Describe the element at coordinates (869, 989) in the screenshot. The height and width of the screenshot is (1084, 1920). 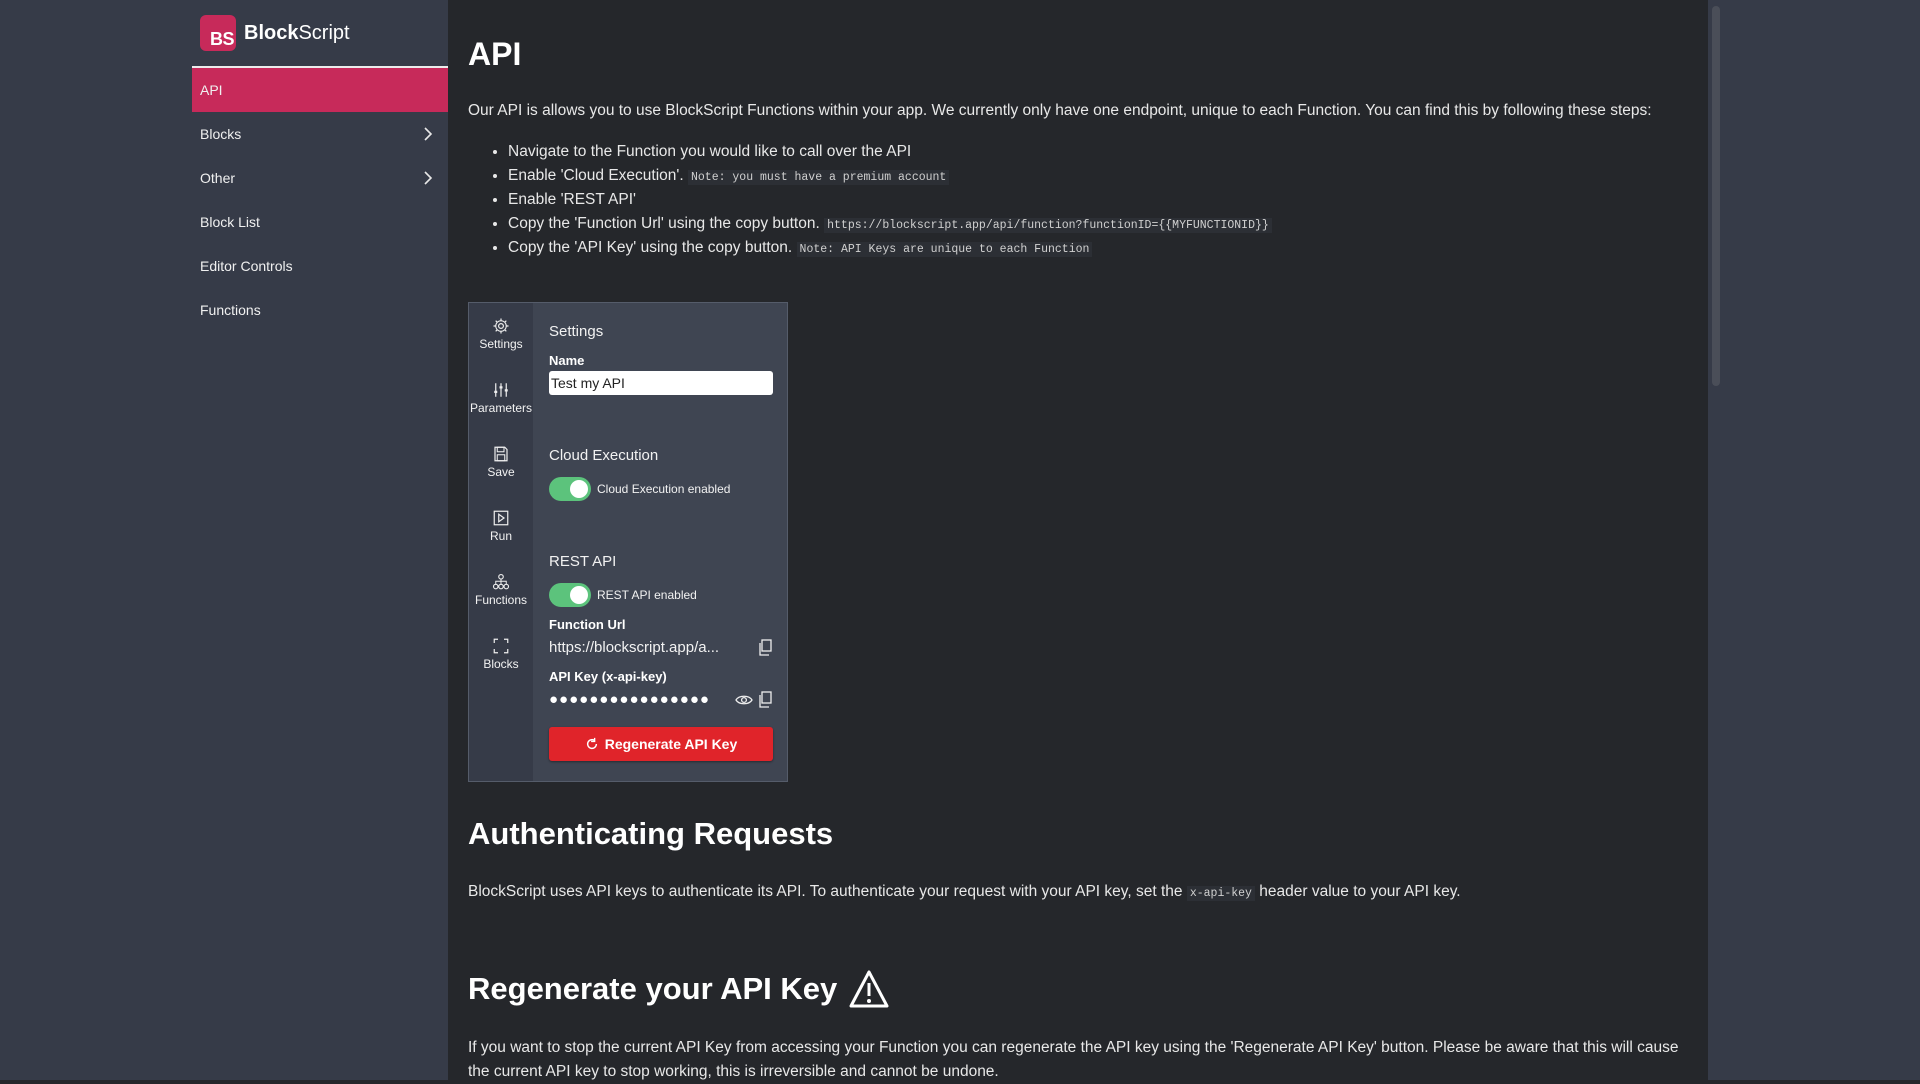
I see `warning-icon` at that location.